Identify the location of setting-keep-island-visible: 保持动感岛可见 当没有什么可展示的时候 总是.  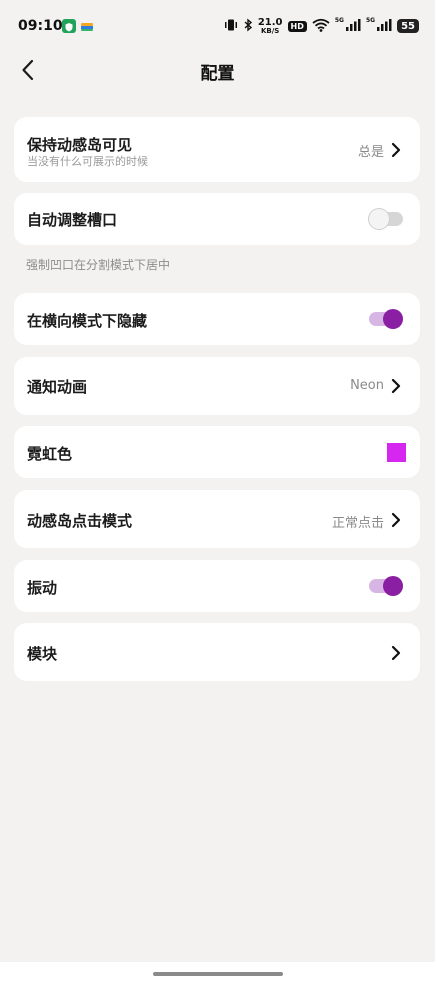
(217, 149).